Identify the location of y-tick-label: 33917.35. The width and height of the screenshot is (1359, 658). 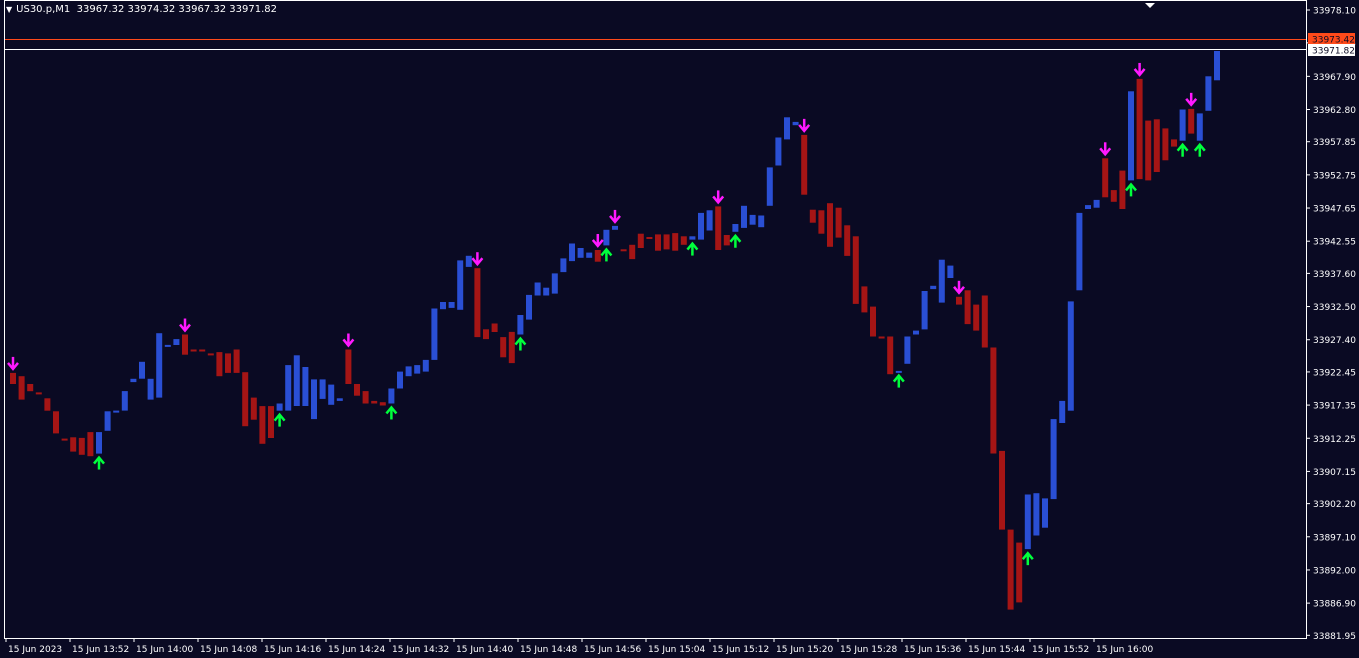
(1334, 407).